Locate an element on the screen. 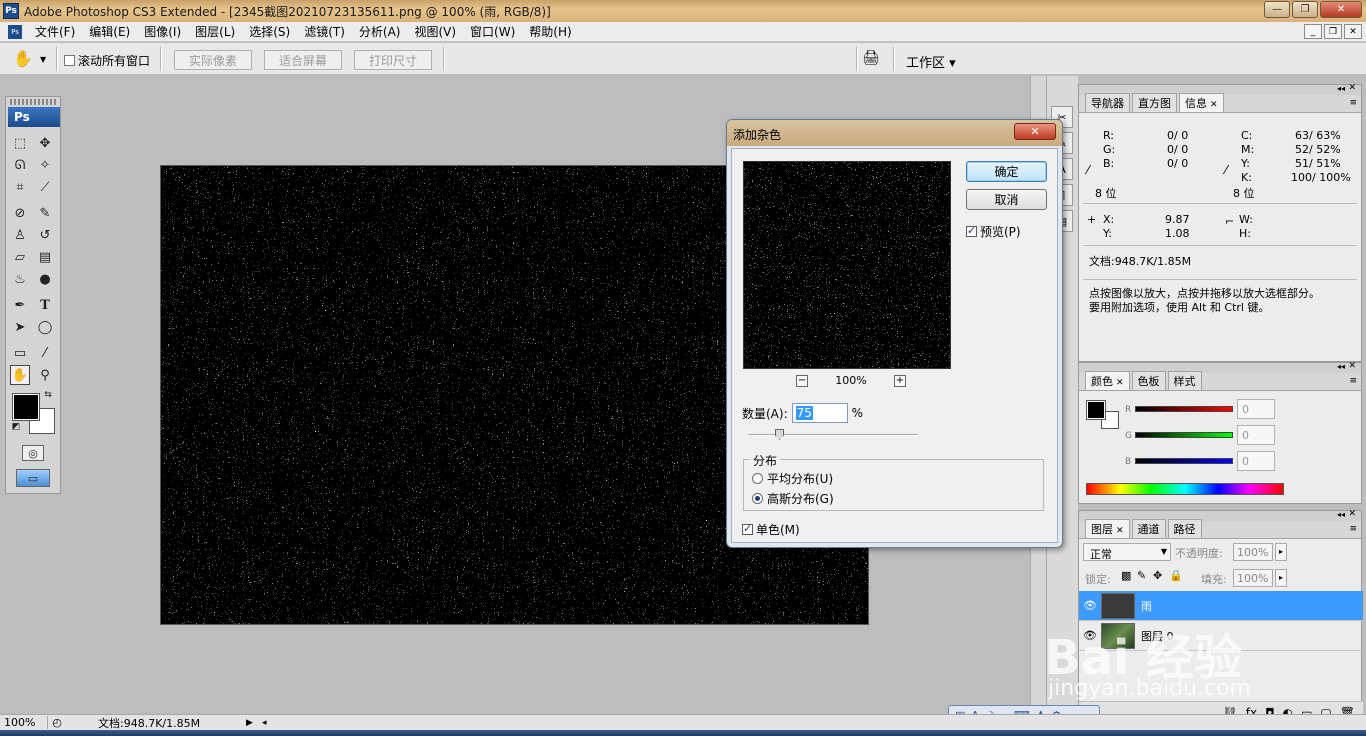 The image size is (1366, 736). ok-button: 确定 is located at coordinates (1006, 171).